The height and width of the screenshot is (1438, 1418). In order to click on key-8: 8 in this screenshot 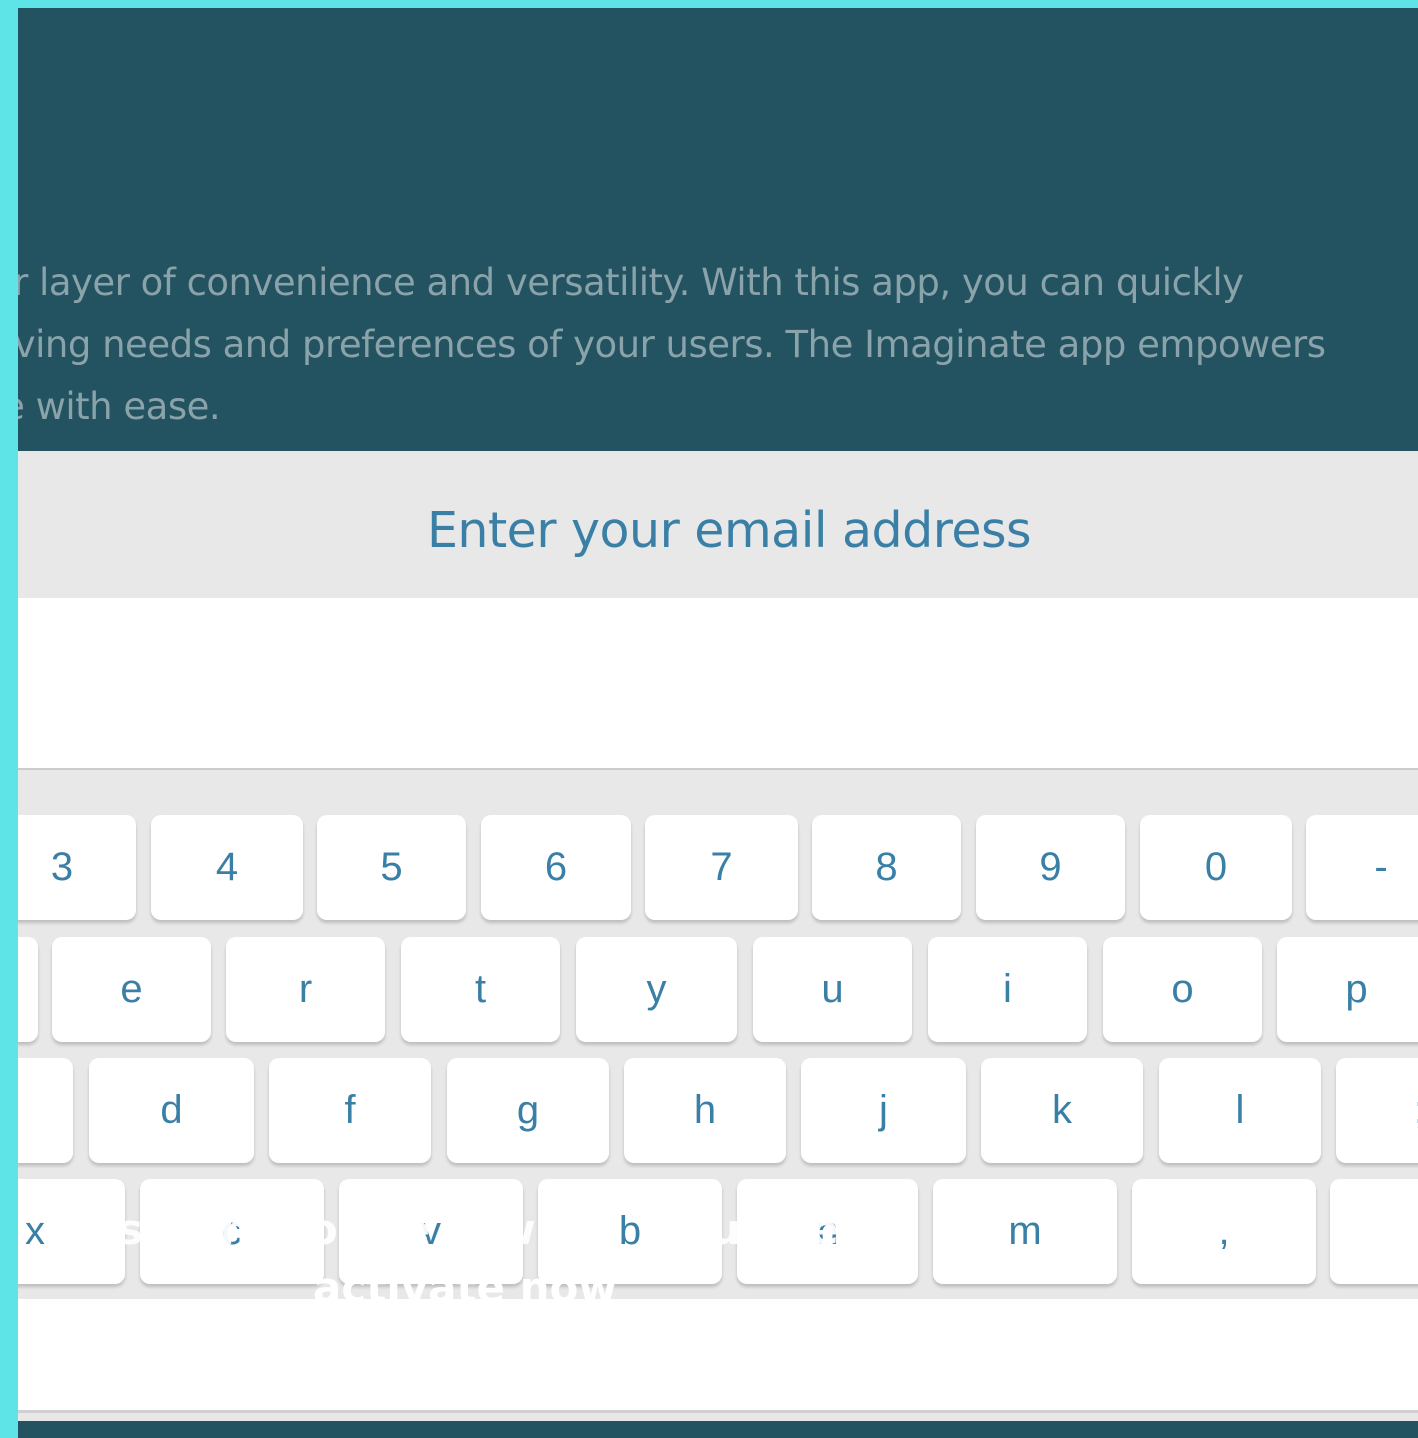, I will do `click(886, 867)`.